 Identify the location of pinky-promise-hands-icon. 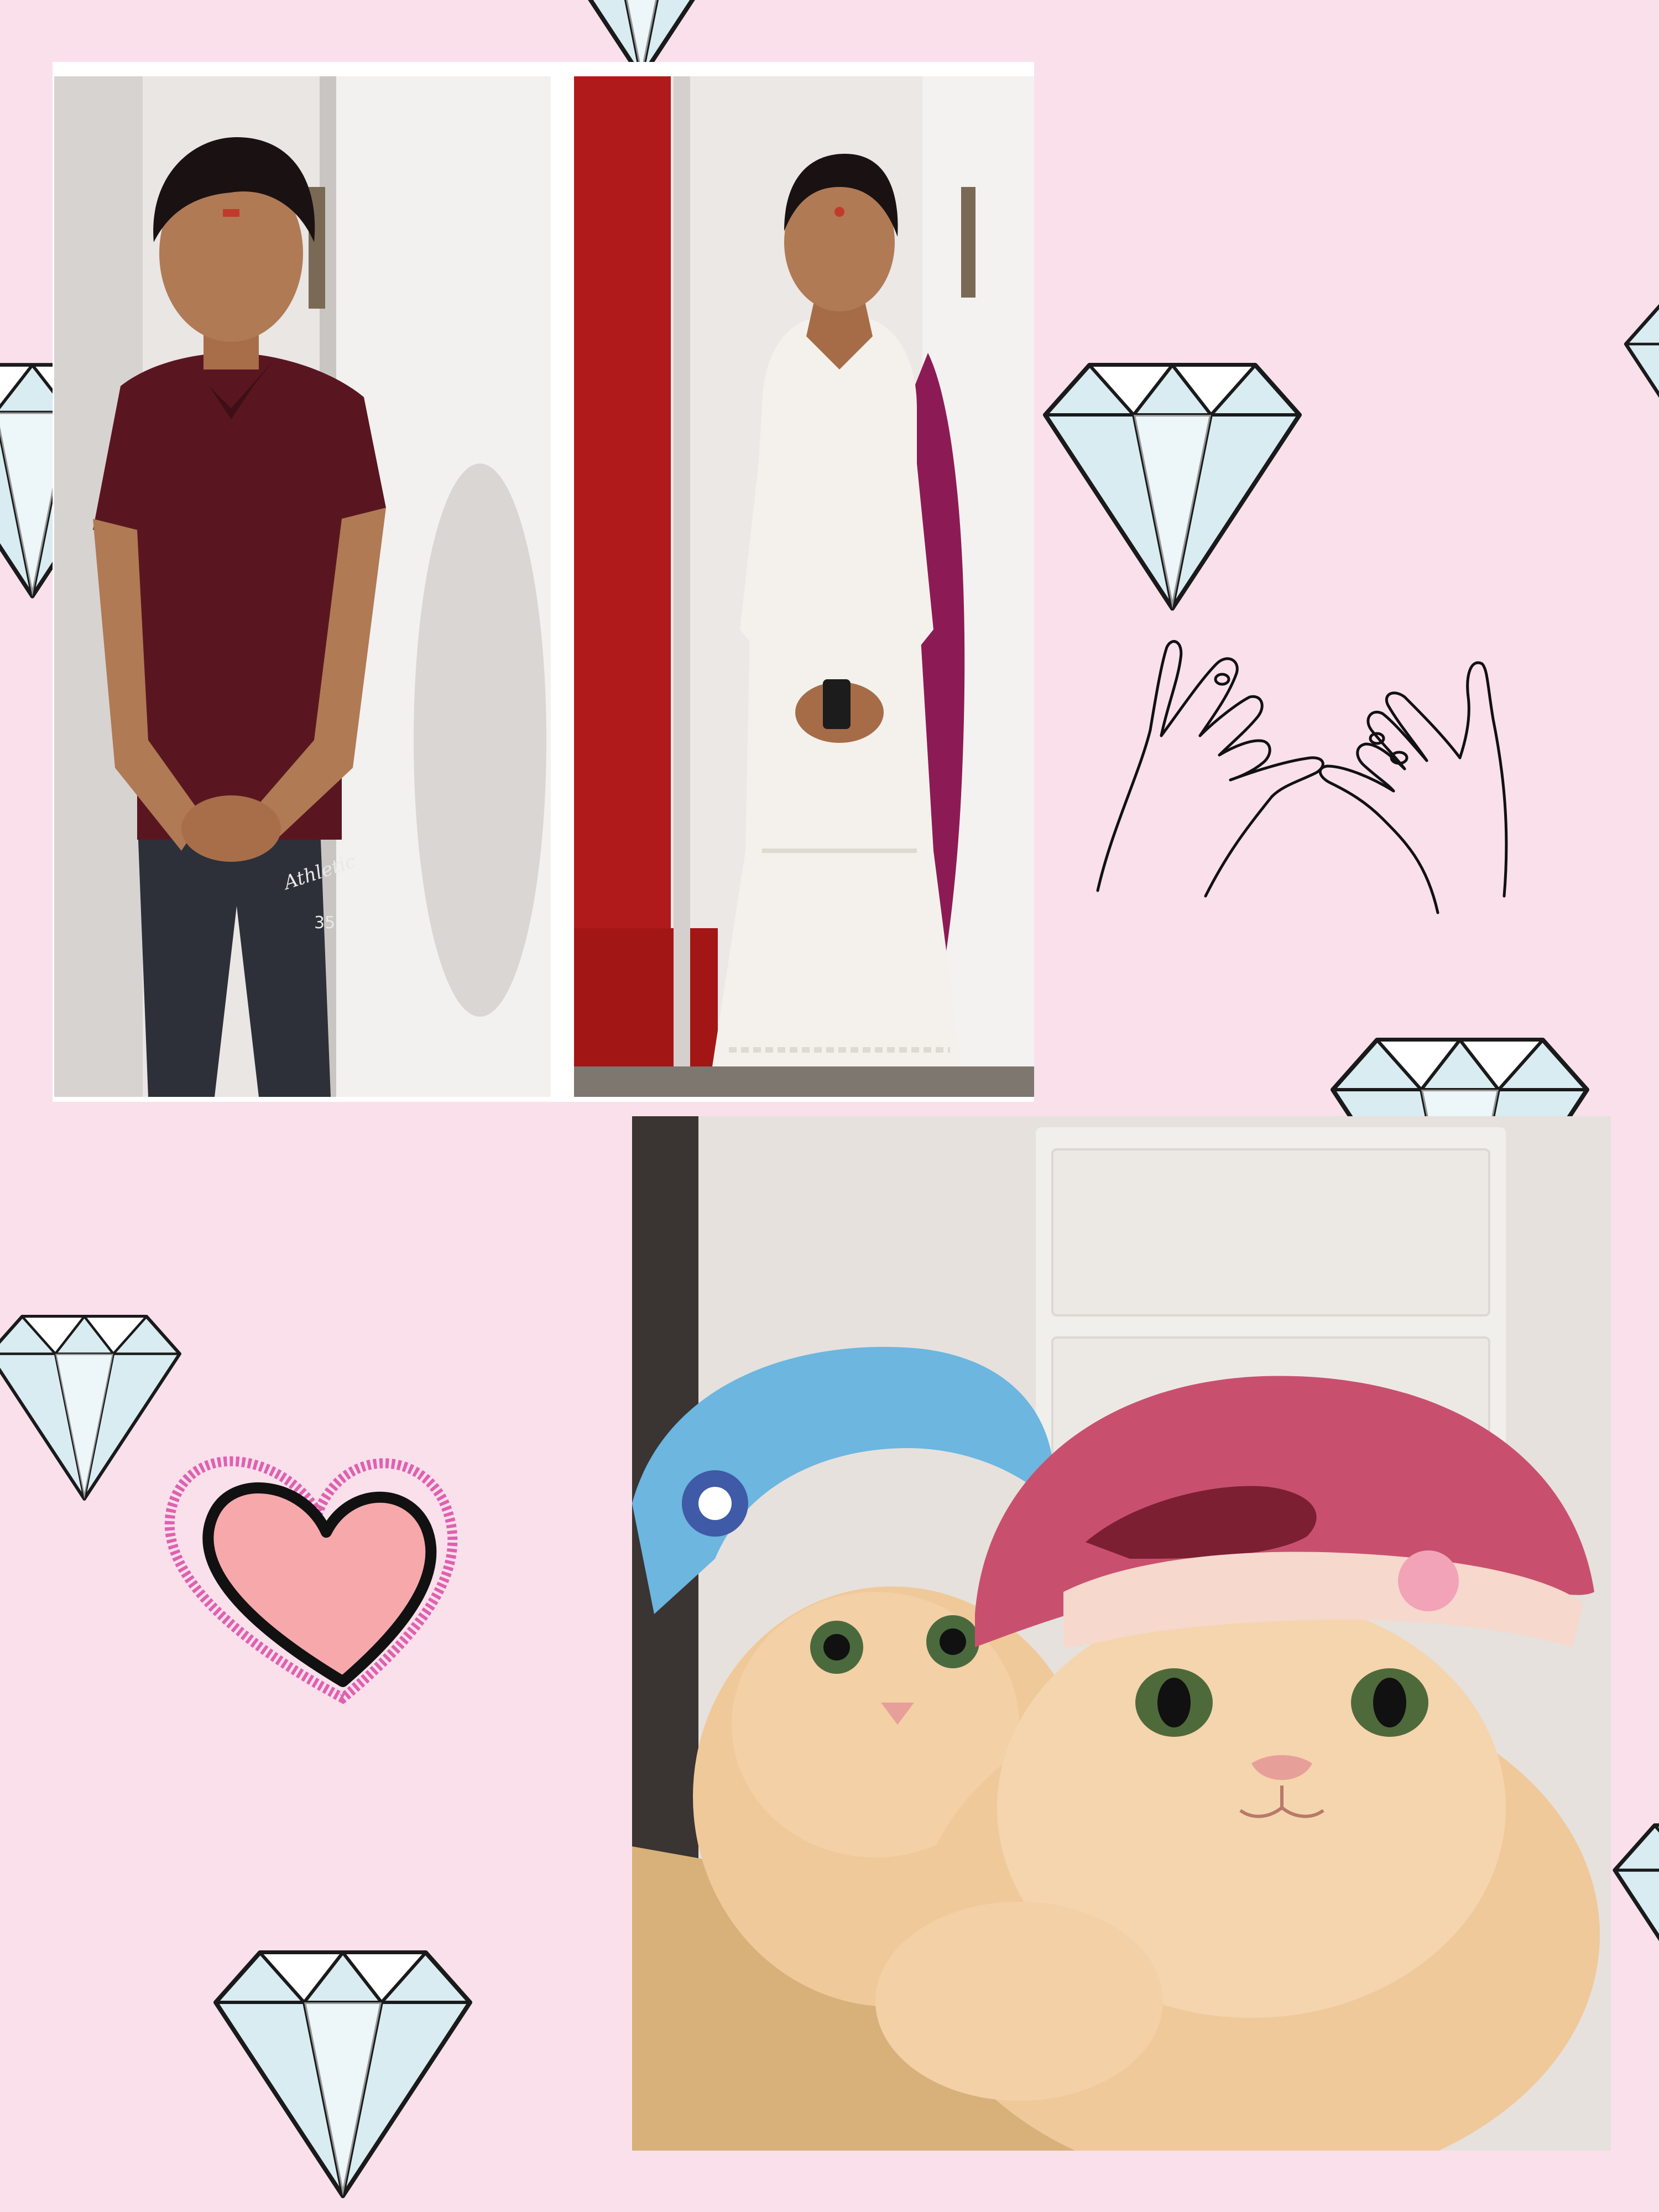
(1302, 777).